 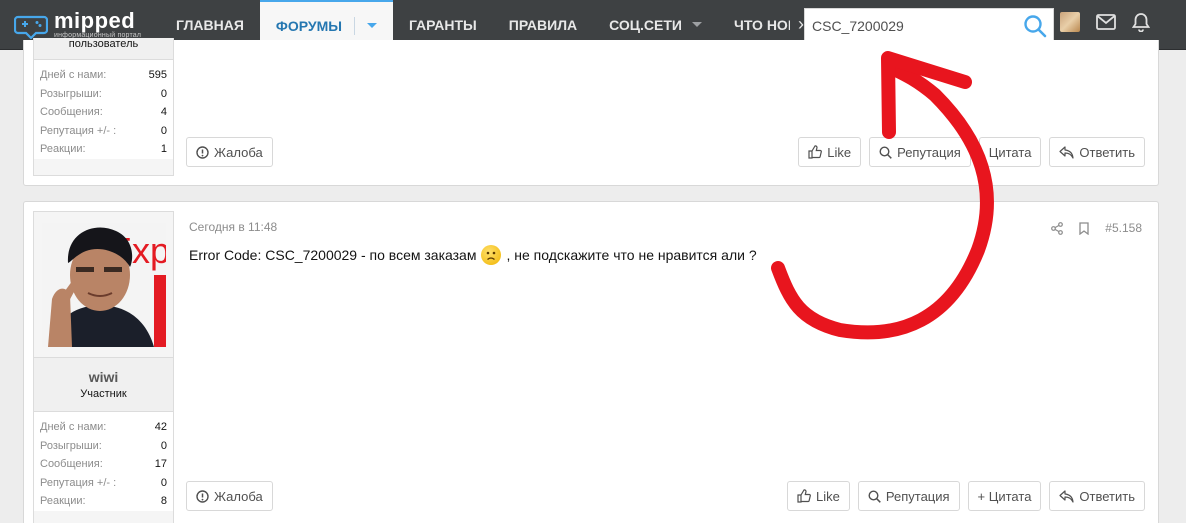 I want to click on share-icon, so click(x=1057, y=228).